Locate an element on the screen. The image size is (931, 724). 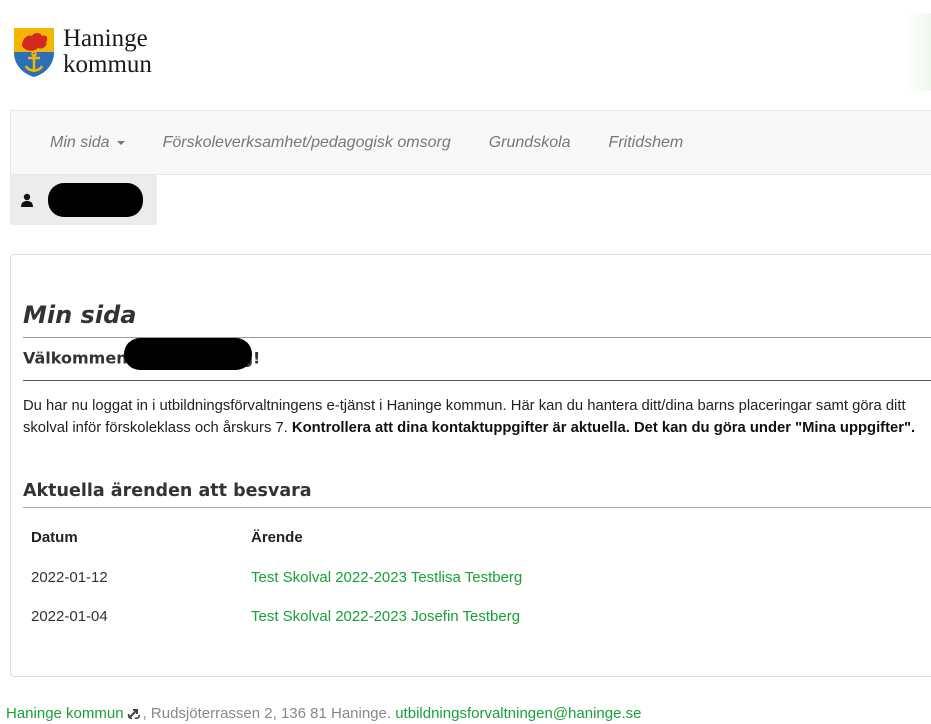
header-case: Ärende is located at coordinates (277, 537).